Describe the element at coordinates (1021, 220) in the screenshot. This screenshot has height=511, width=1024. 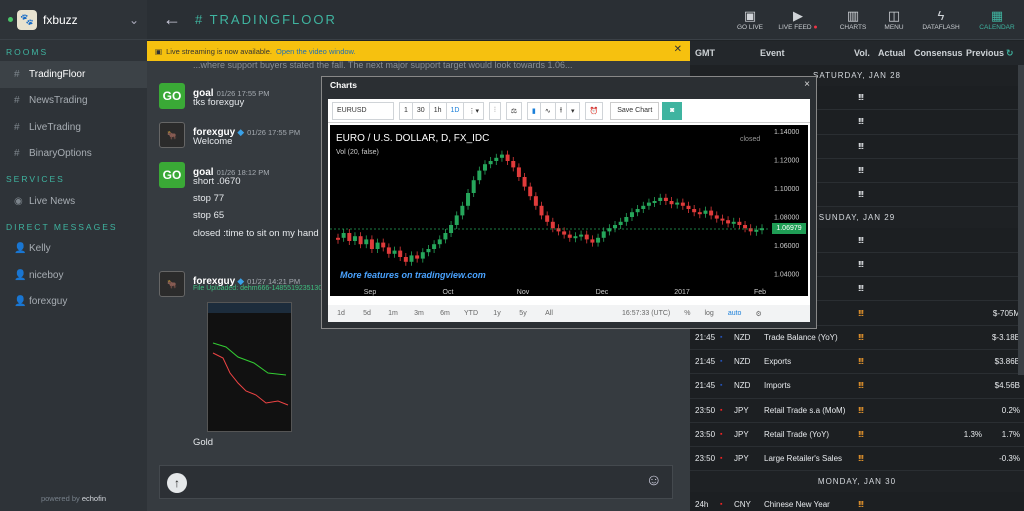
I see `scrollbar` at that location.